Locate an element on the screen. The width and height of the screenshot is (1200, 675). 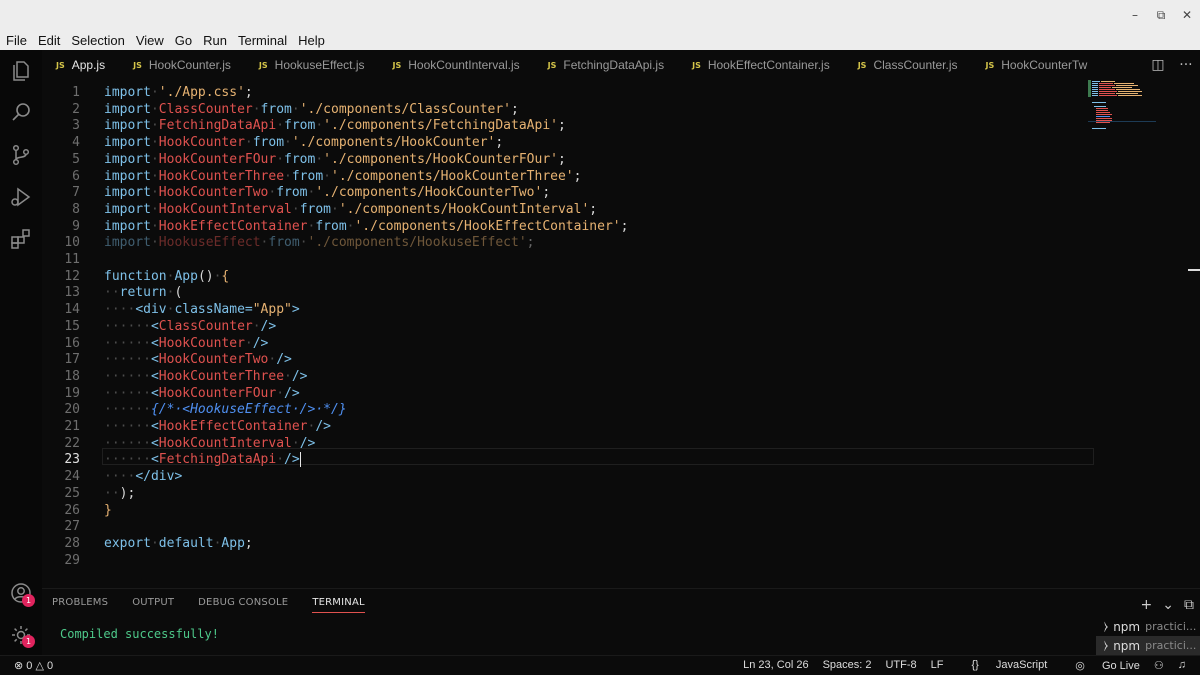
tab-classcounter-js: JS ClassCounter.js is located at coordinates (908, 65).